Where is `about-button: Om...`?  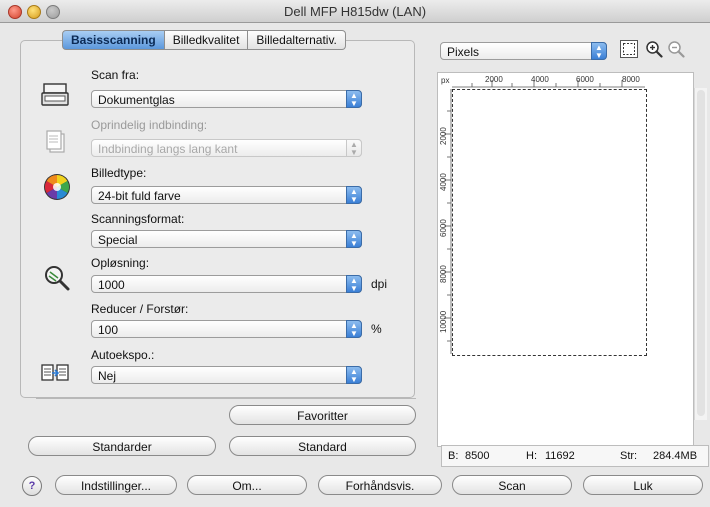
about-button: Om... is located at coordinates (247, 485).